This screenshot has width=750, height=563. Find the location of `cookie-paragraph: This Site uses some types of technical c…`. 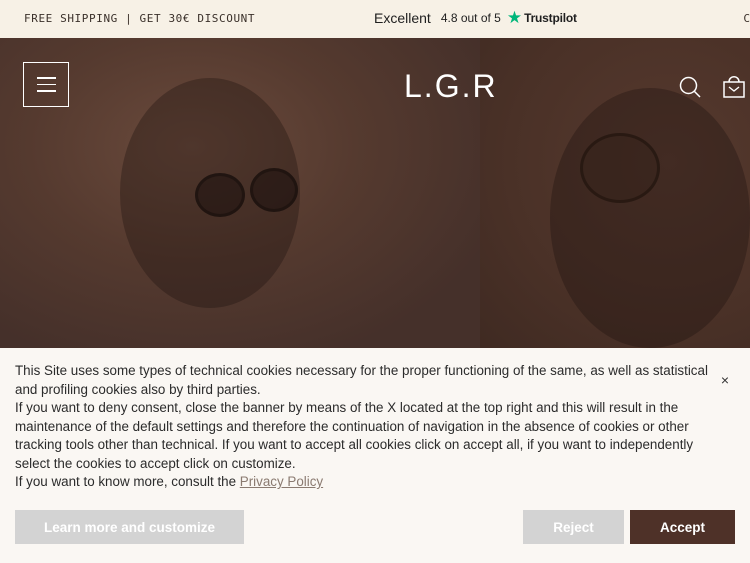

cookie-paragraph: This Site uses some types of technical c… is located at coordinates (361, 380).